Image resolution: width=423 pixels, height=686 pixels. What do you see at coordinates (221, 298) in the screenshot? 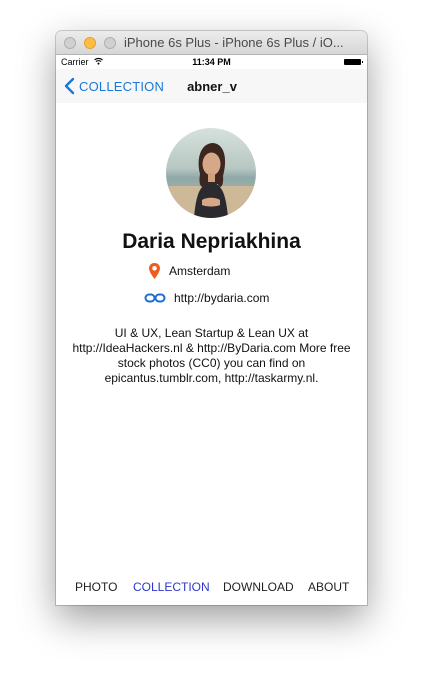
I see `website-link: http://bydaria.com` at bounding box center [221, 298].